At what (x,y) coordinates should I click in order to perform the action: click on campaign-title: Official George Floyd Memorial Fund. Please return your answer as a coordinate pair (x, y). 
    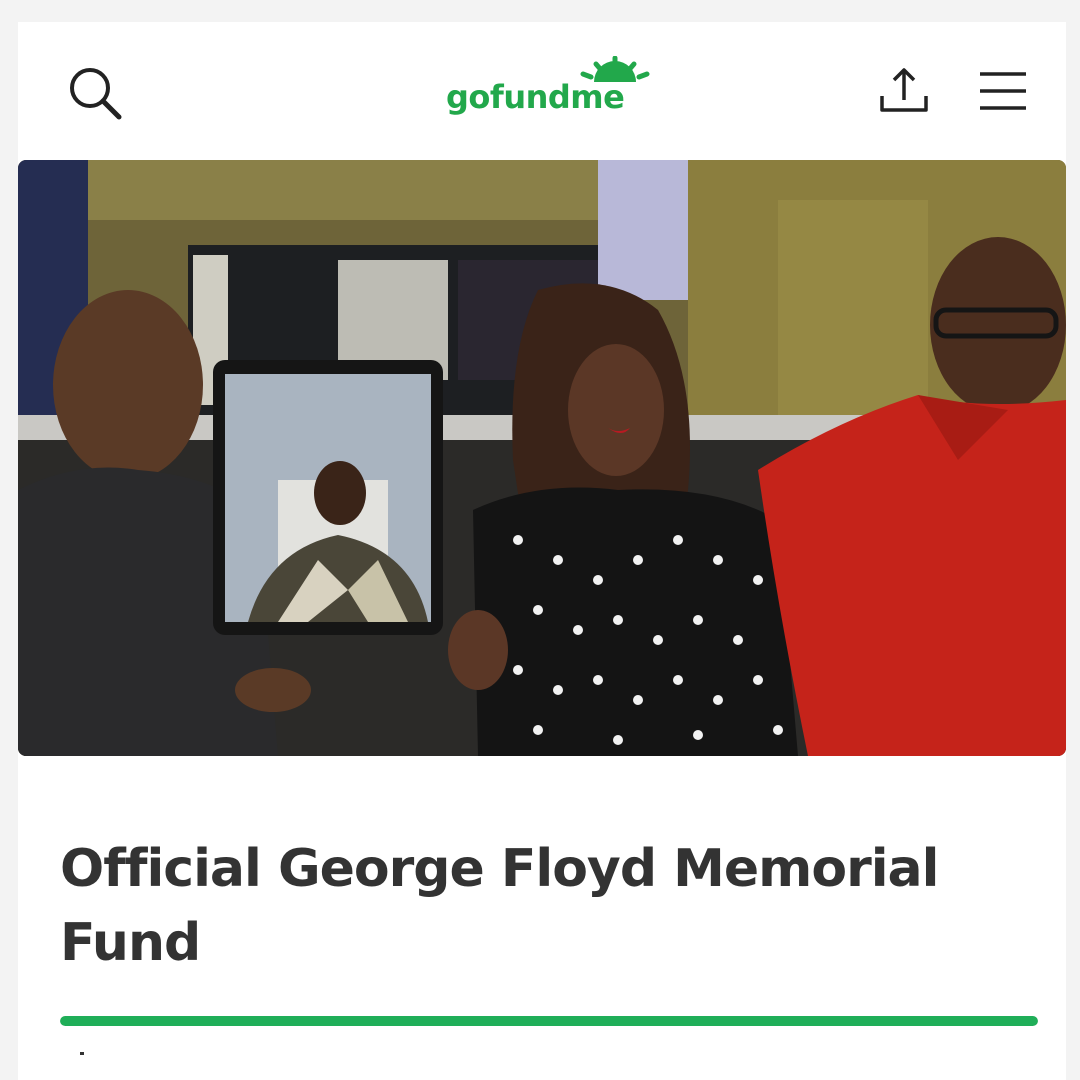
    Looking at the image, I should click on (499, 906).